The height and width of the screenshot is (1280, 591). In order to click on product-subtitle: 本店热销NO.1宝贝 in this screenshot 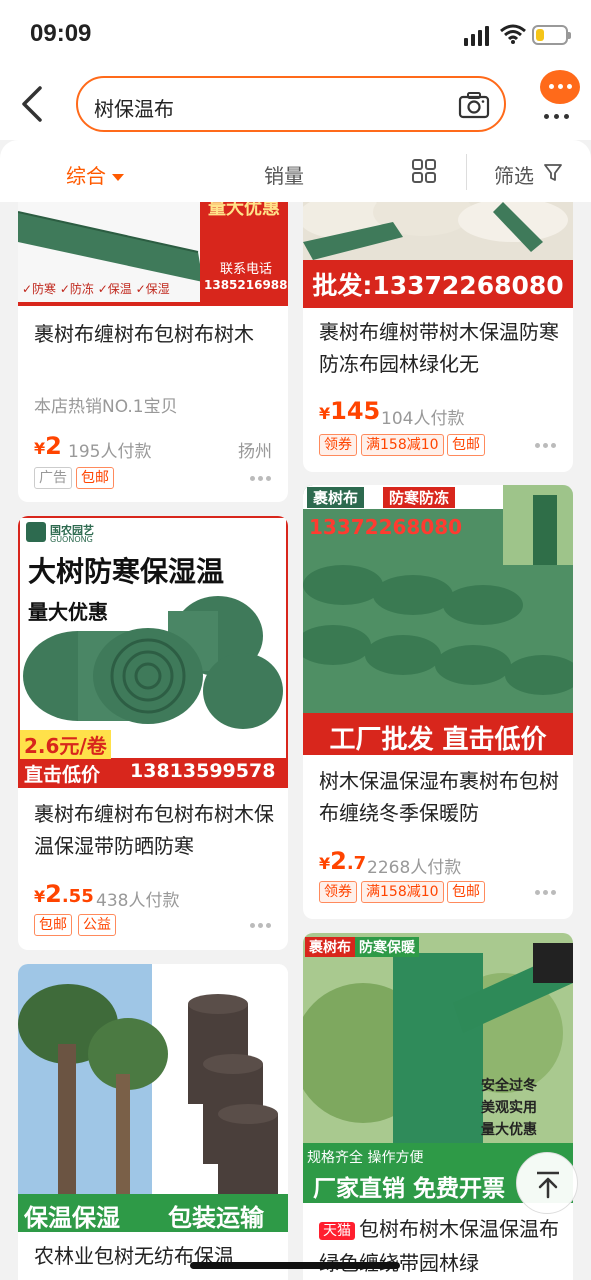, I will do `click(106, 407)`.